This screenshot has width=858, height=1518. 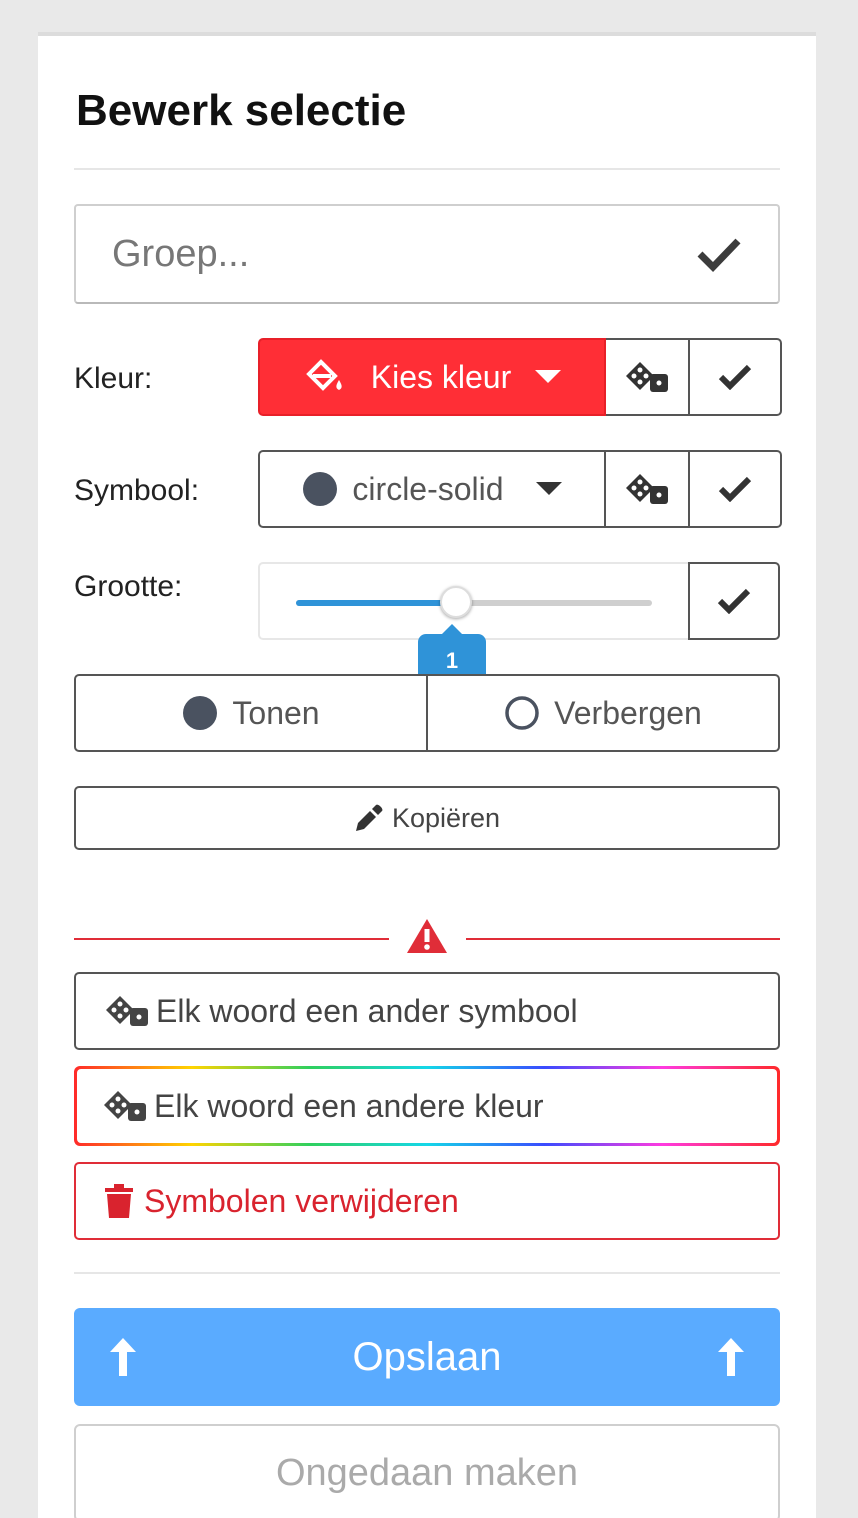 I want to click on choose-symbol-button: circle-solid, so click(x=432, y=489).